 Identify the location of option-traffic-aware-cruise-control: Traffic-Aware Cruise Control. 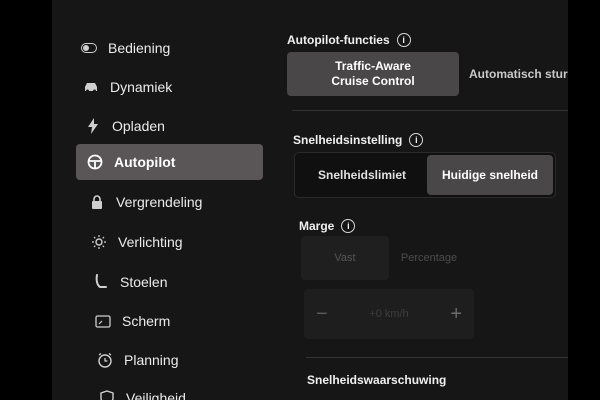
(373, 74).